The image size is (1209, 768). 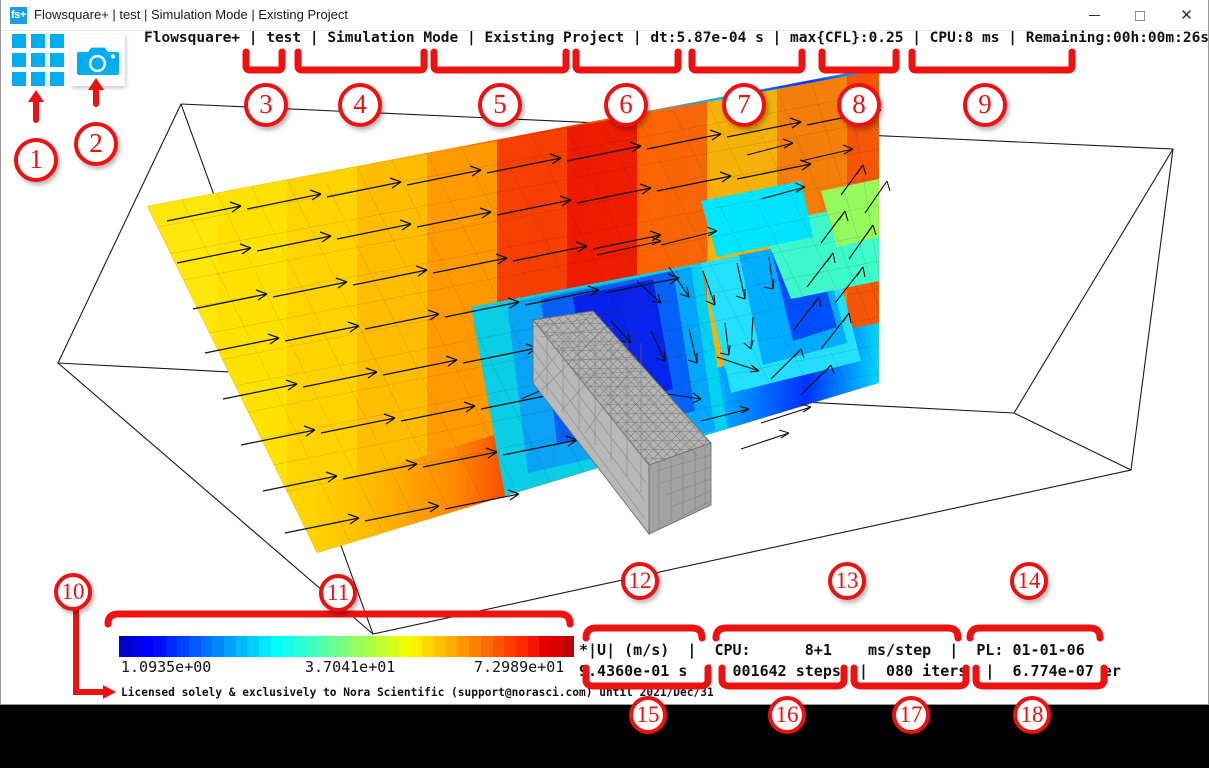 I want to click on colorbar-labels: 1.0935e+00 3.7041e+01 7.2989e+01, so click(x=346, y=668).